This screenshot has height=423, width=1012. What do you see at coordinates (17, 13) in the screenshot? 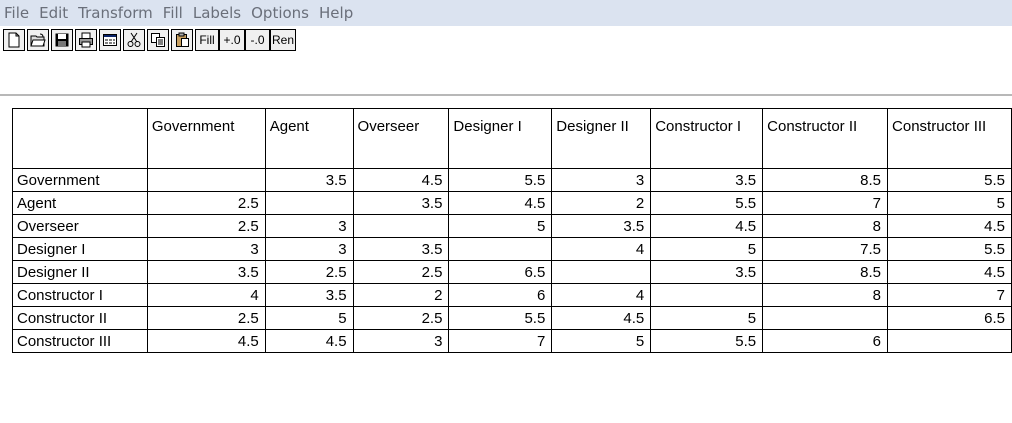
I see `menu-file: File` at bounding box center [17, 13].